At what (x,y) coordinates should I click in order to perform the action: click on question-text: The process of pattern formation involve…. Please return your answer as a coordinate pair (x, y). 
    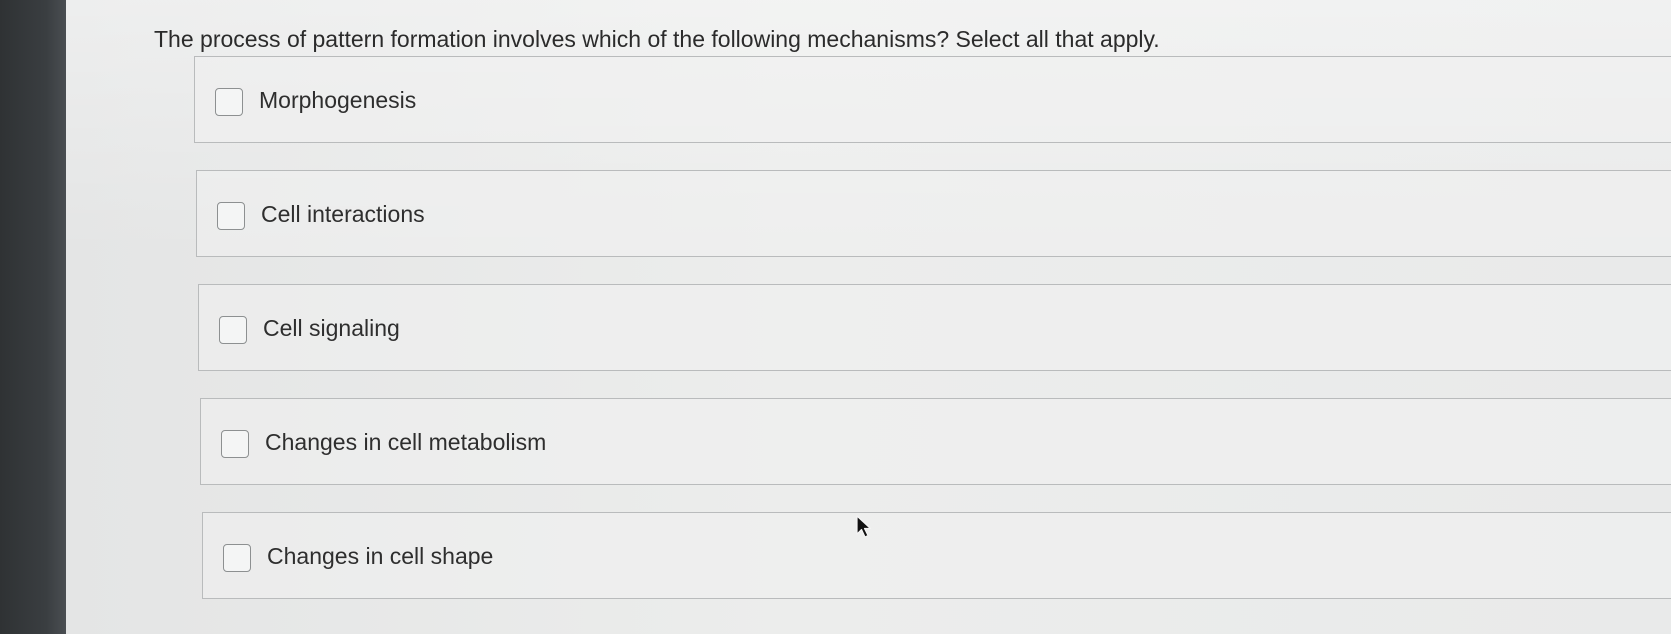
    Looking at the image, I should click on (657, 39).